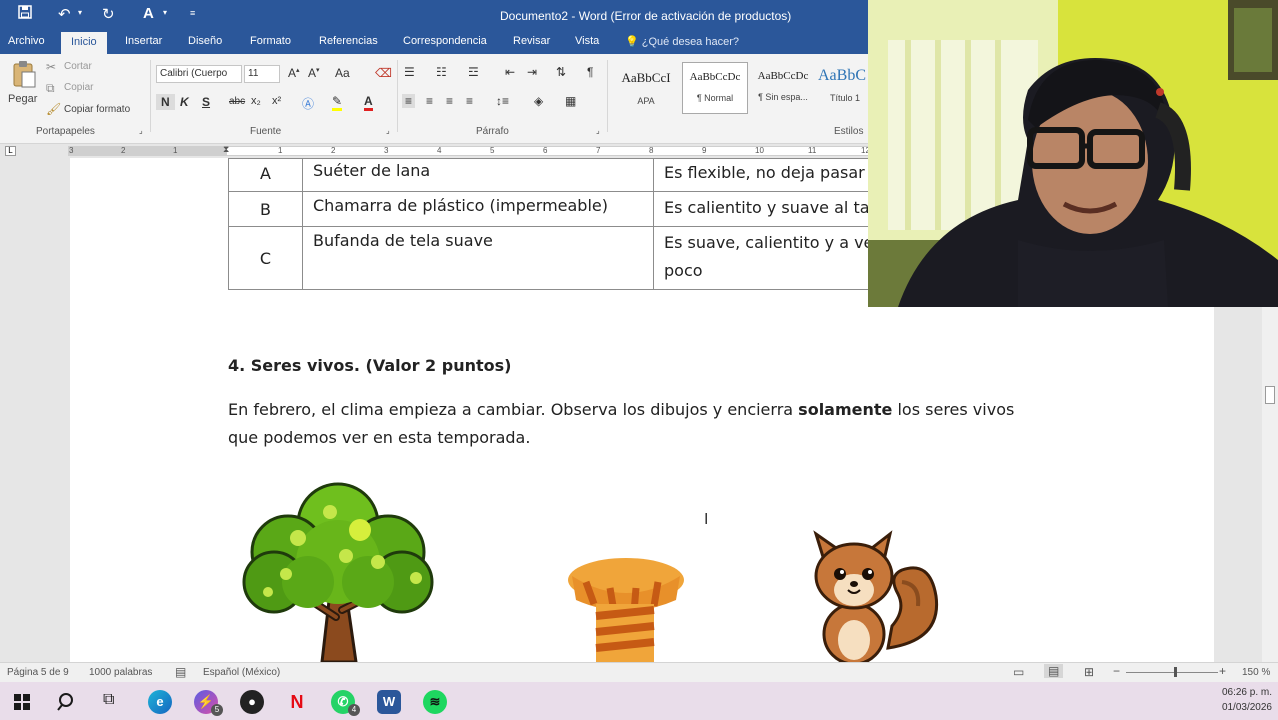 The width and height of the screenshot is (1278, 720). Describe the element at coordinates (388, 130) in the screenshot. I see `font-launcher-icon: ⌟` at that location.